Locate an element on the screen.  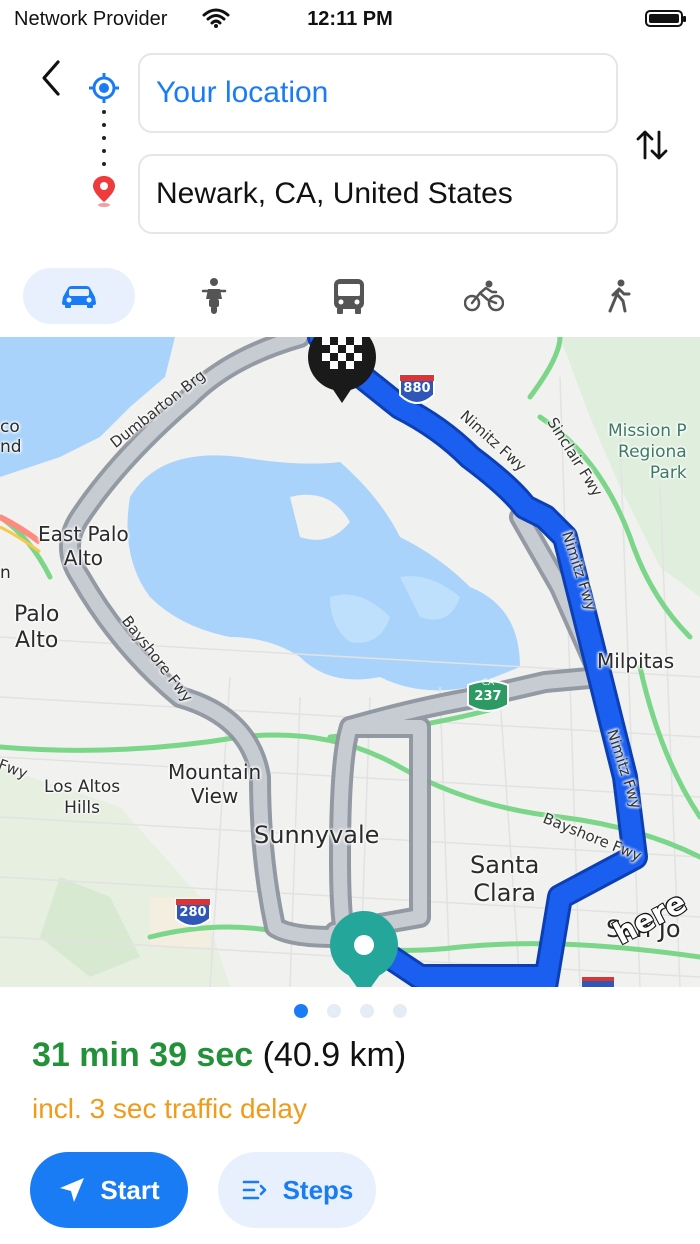
mode-bicycle is located at coordinates (484, 296).